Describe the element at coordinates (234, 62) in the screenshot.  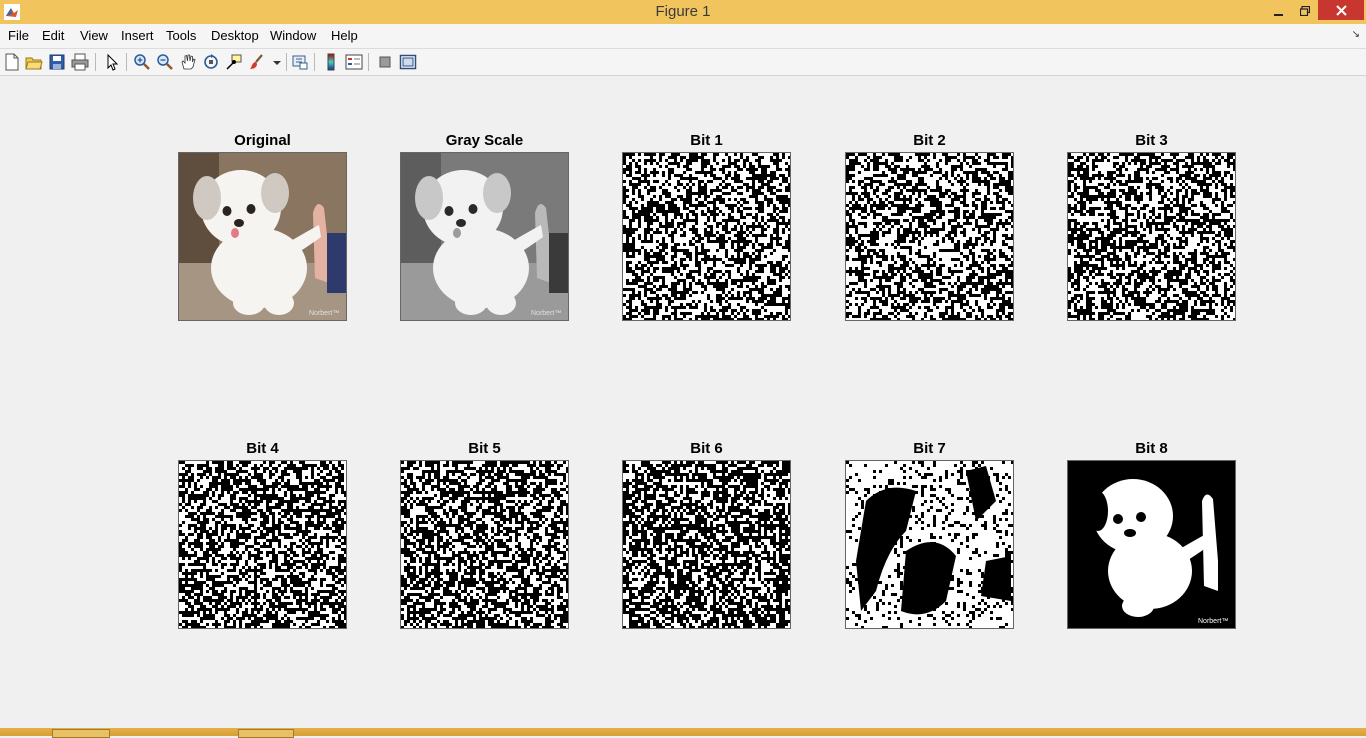
I see `data-cursor-icon` at that location.